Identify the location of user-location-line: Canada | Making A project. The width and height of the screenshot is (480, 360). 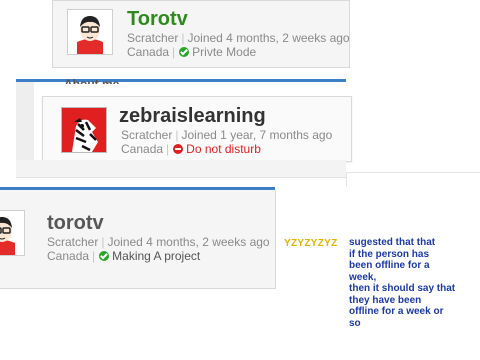
(124, 256).